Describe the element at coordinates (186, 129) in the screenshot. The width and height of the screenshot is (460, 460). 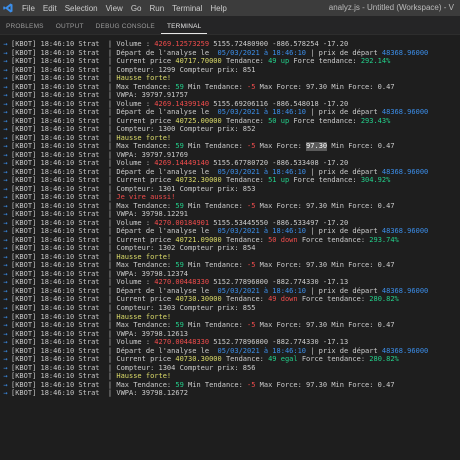
I see `log-segment: Compteur: 1300 Compteur prix: 852` at that location.